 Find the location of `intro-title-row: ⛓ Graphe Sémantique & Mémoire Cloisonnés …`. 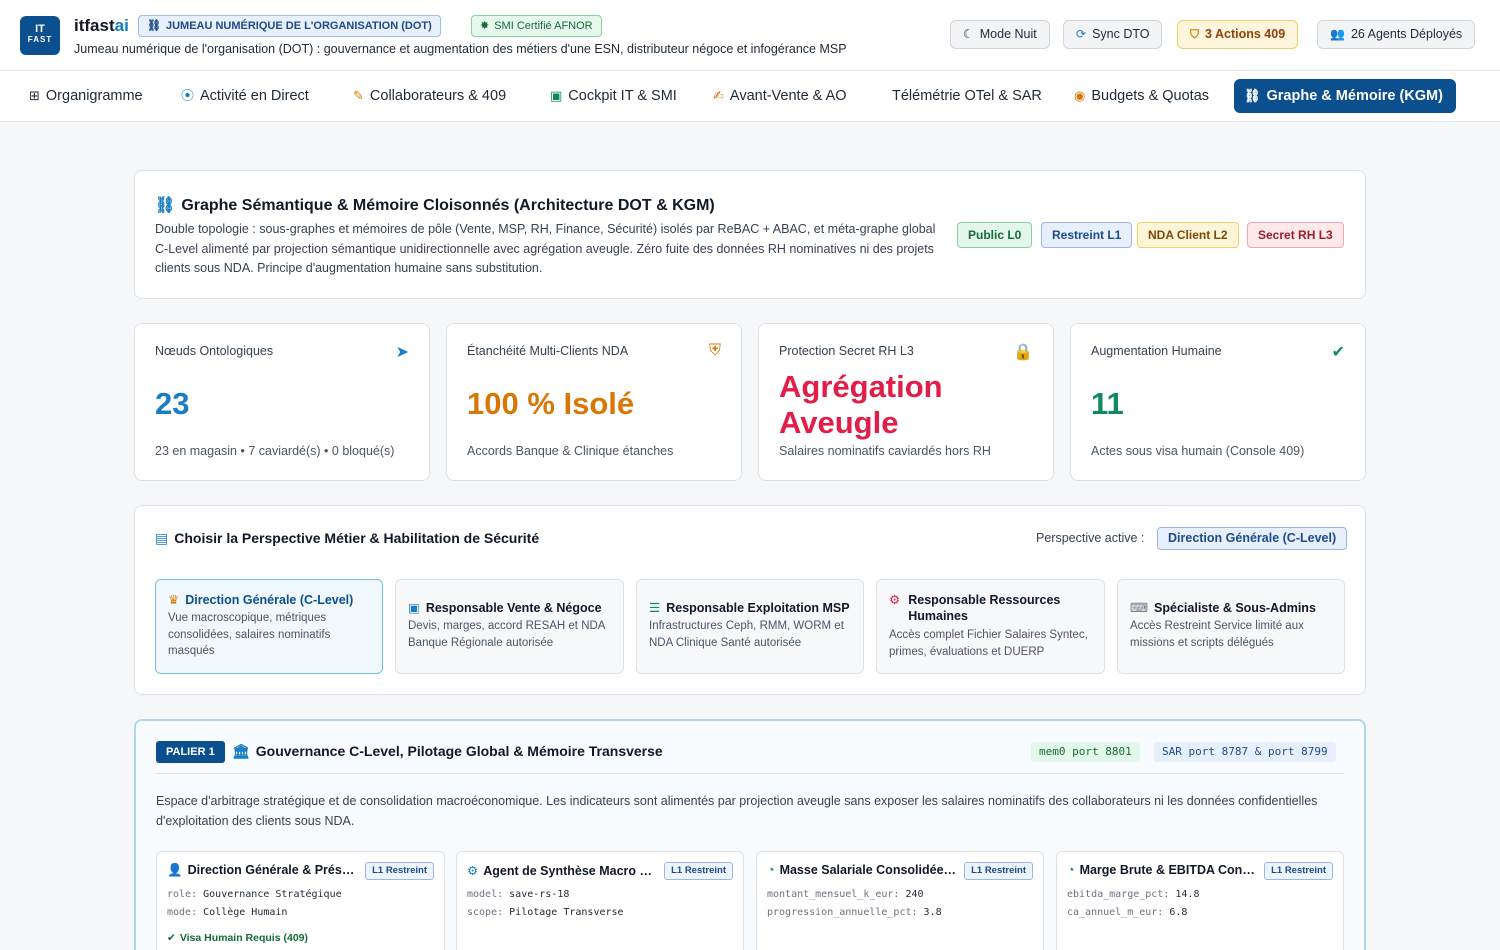

intro-title-row: ⛓ Graphe Sémantique & Mémoire Cloisonnés … is located at coordinates (435, 205).